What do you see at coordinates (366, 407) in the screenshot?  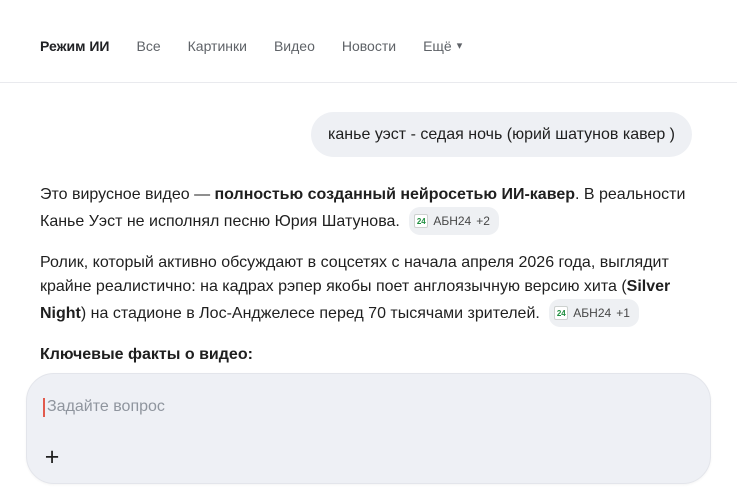 I see `question-input: Задайте вопрос` at bounding box center [366, 407].